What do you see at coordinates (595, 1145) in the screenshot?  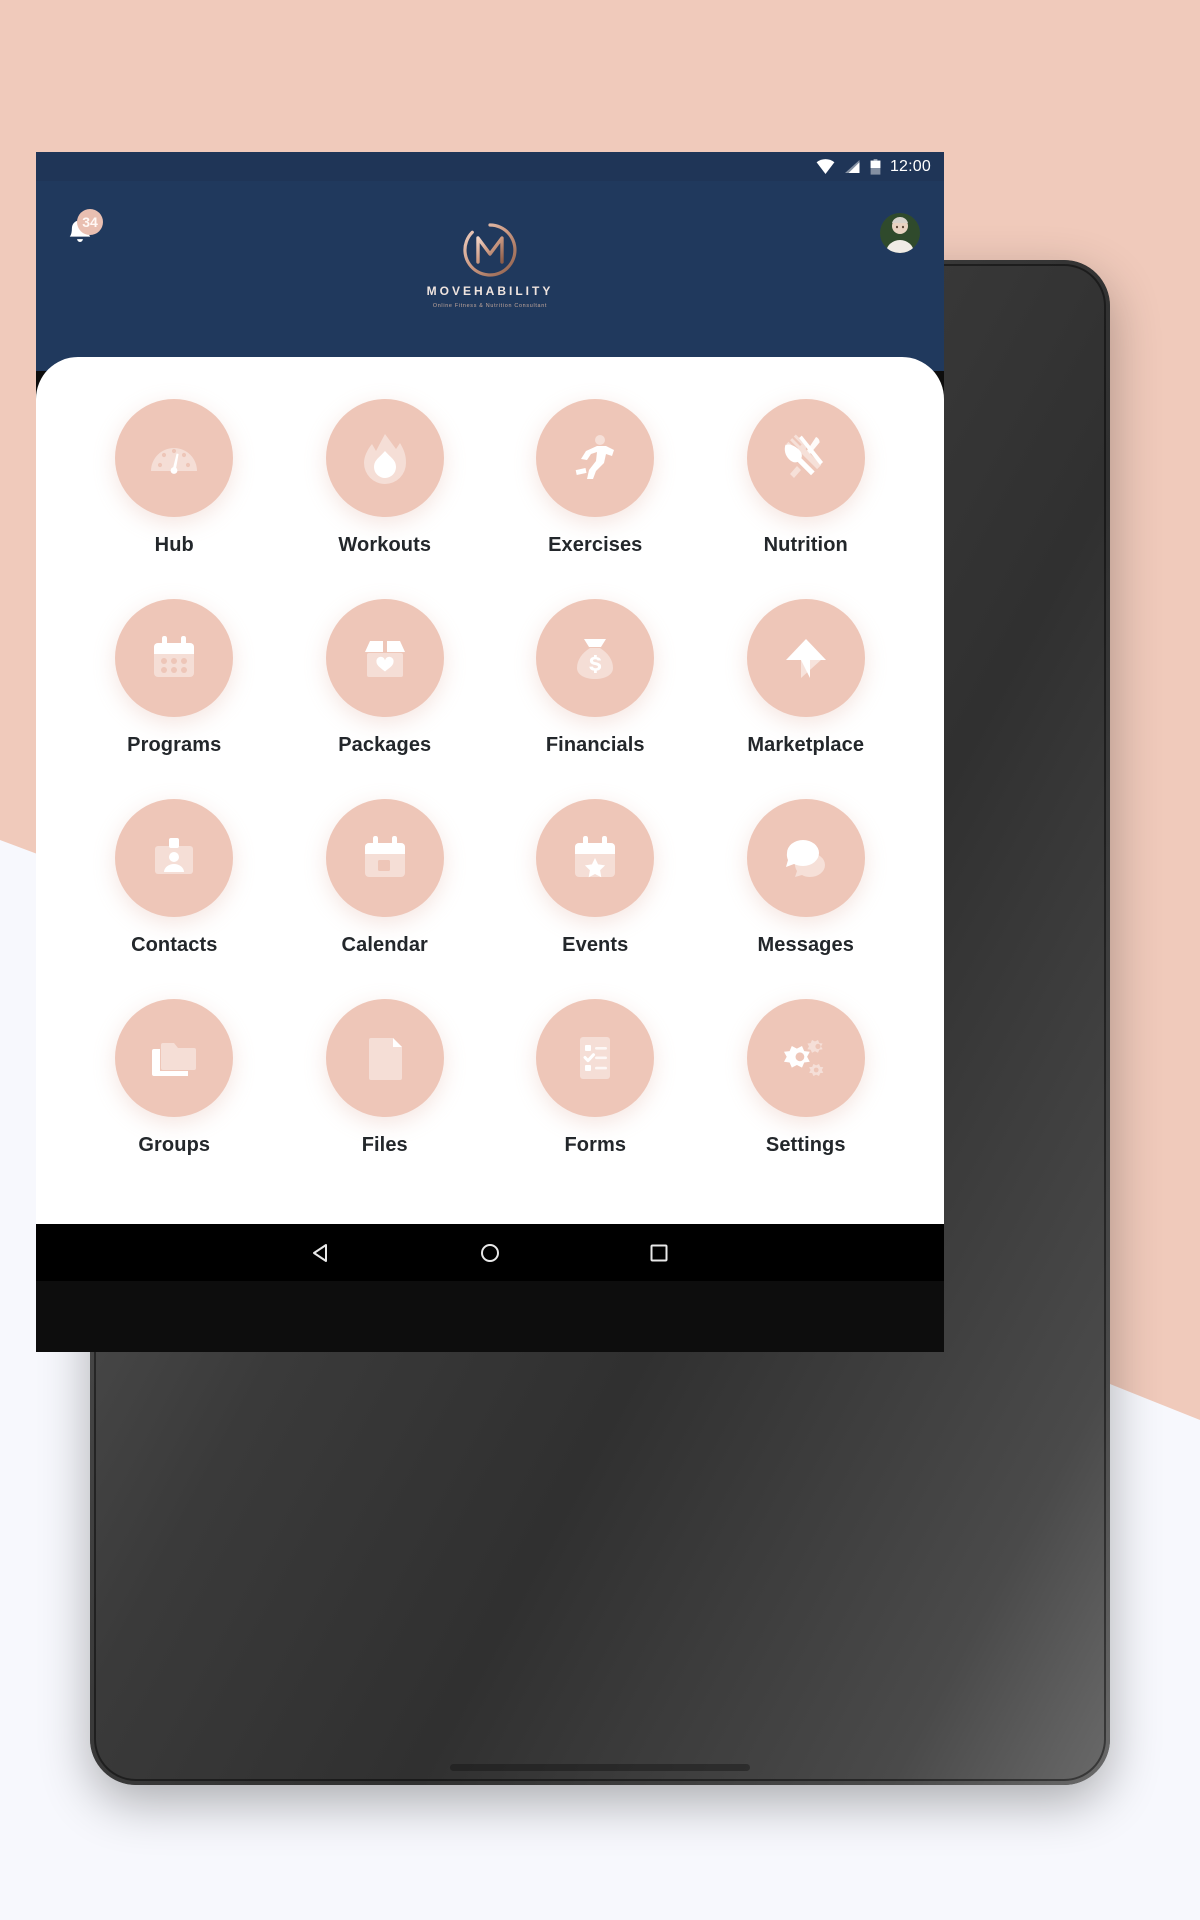 I see `tile-label: Forms` at bounding box center [595, 1145].